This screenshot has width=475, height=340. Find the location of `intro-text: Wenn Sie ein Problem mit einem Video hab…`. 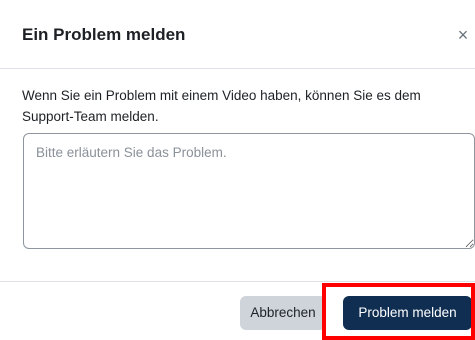

intro-text: Wenn Sie ein Problem mit einem Video hab… is located at coordinates (221, 106).